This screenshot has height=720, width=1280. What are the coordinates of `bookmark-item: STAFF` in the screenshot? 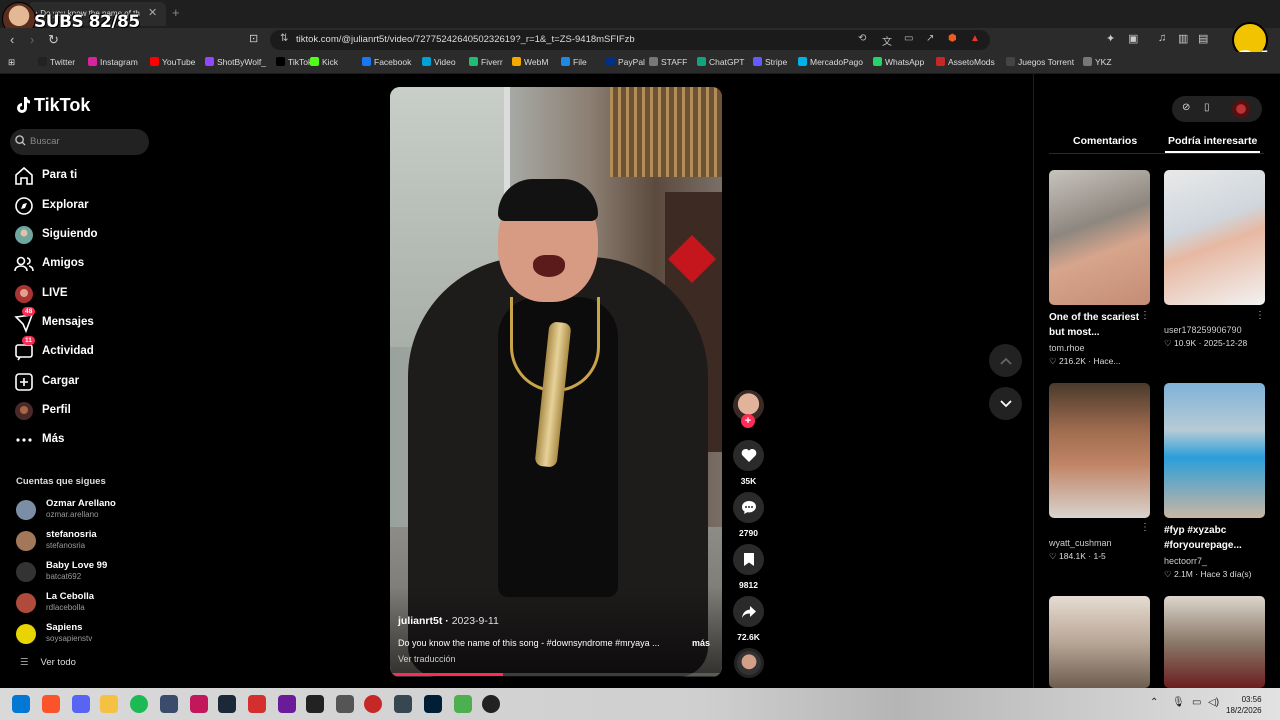 It's located at (668, 62).